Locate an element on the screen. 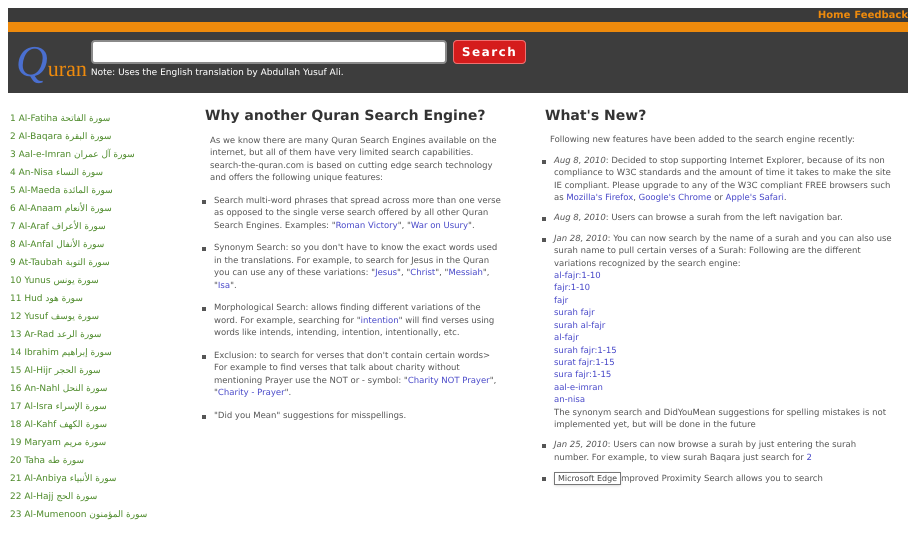  tooltip: Microsoft Edge is located at coordinates (588, 479).